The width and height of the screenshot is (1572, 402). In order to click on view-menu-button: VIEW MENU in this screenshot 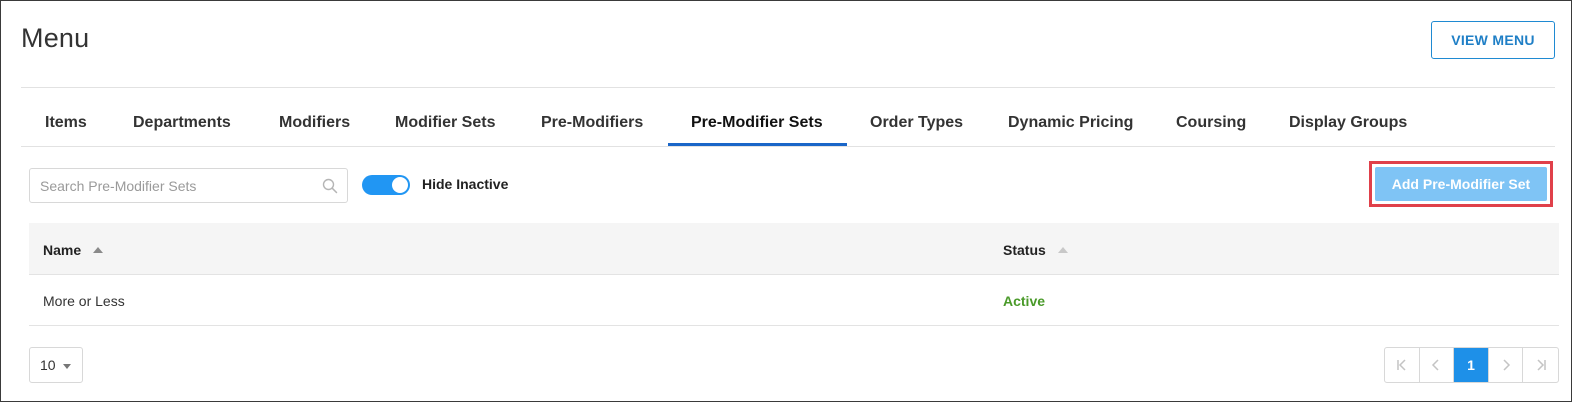, I will do `click(1493, 40)`.